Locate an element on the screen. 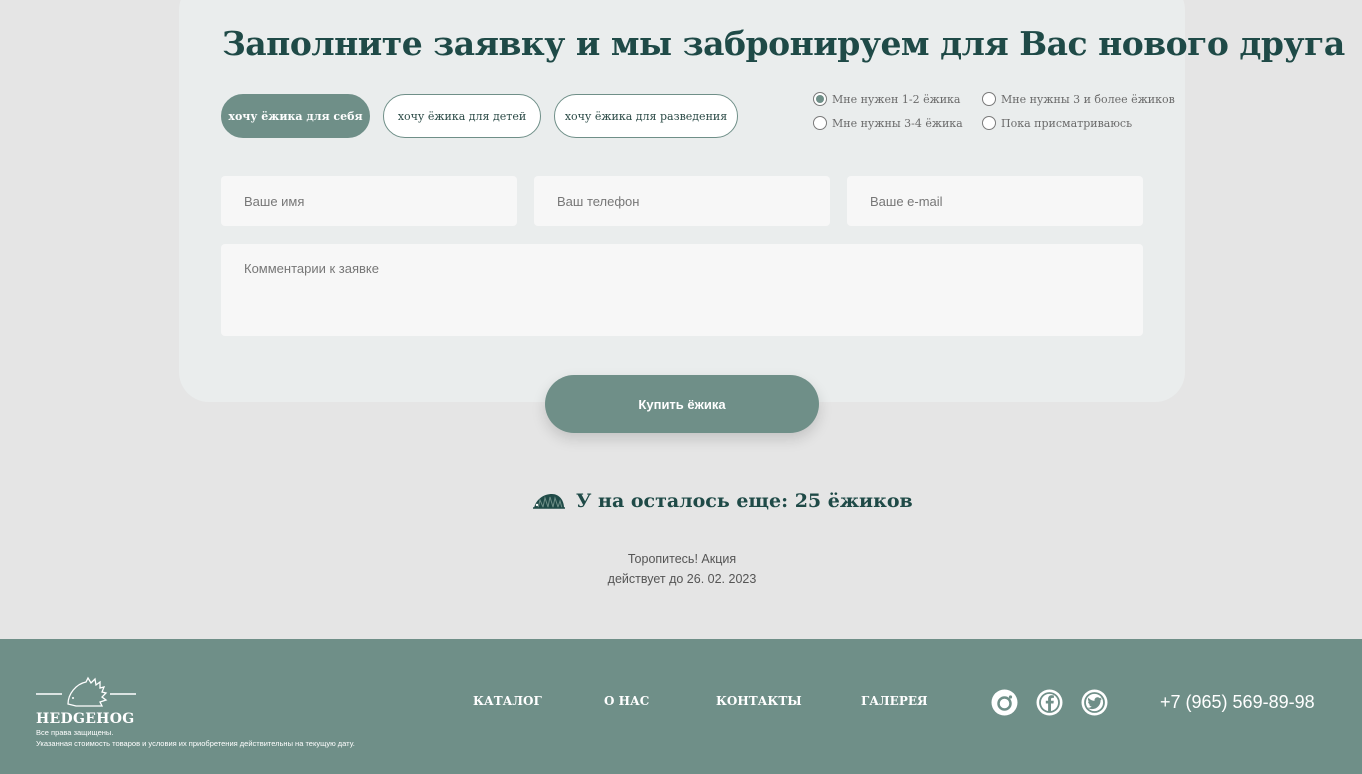 This screenshot has width=1362, height=774. footer-brand: HEDGEHOG is located at coordinates (85, 719).